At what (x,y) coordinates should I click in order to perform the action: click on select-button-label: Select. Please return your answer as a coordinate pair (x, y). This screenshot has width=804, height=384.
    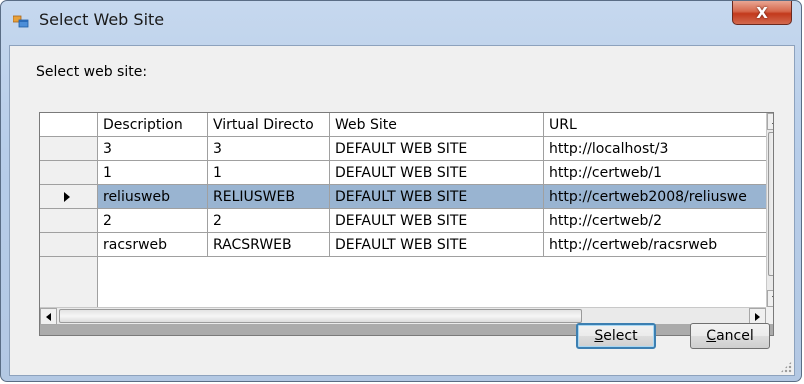
    Looking at the image, I should click on (615, 336).